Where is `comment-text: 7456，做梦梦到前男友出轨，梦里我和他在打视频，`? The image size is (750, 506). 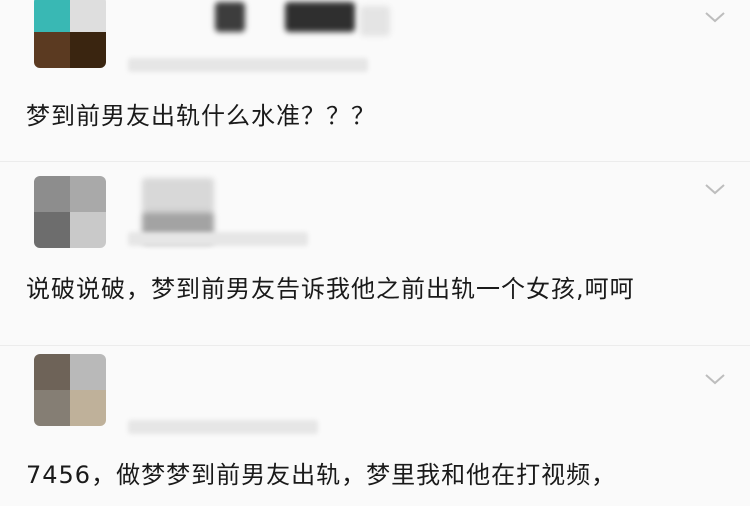
comment-text: 7456，做梦梦到前男友出轨，梦里我和他在打视频， is located at coordinates (321, 475).